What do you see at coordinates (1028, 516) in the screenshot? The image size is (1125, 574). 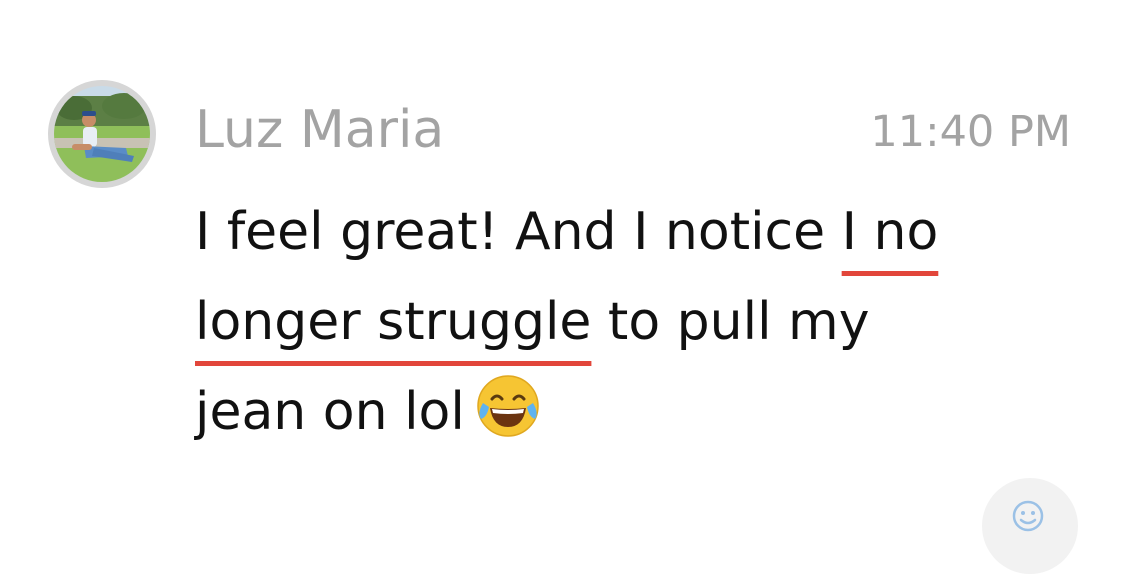 I see `add-reaction-icon` at bounding box center [1028, 516].